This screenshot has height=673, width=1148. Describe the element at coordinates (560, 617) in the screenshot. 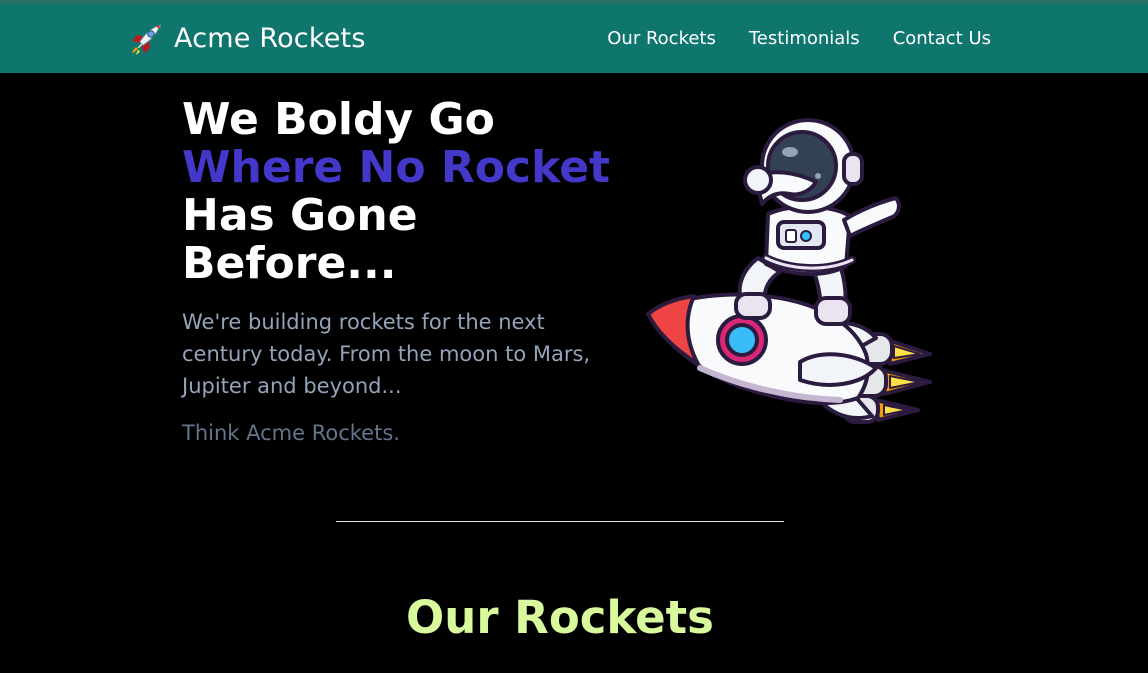

I see `our-rockets-heading: Our Rockets` at that location.